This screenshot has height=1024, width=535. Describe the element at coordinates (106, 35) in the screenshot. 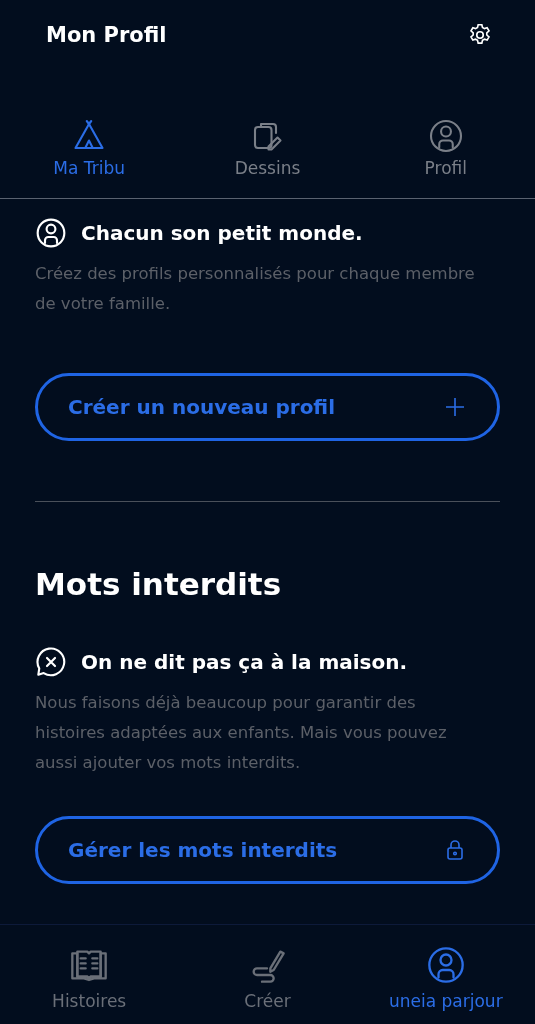

I see `page-title: Mon Profil` at that location.